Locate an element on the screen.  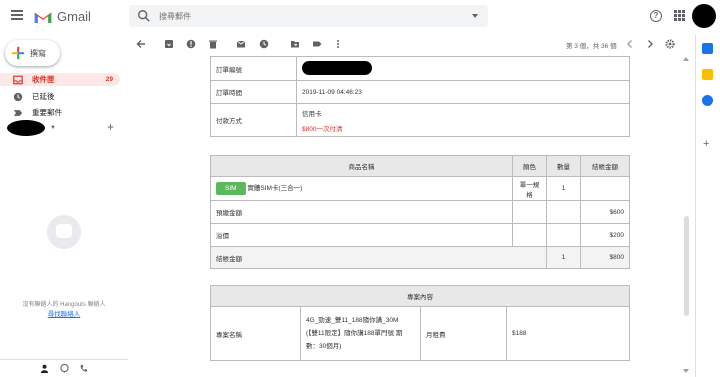
hangouts-add-icon: + is located at coordinates (110, 127).